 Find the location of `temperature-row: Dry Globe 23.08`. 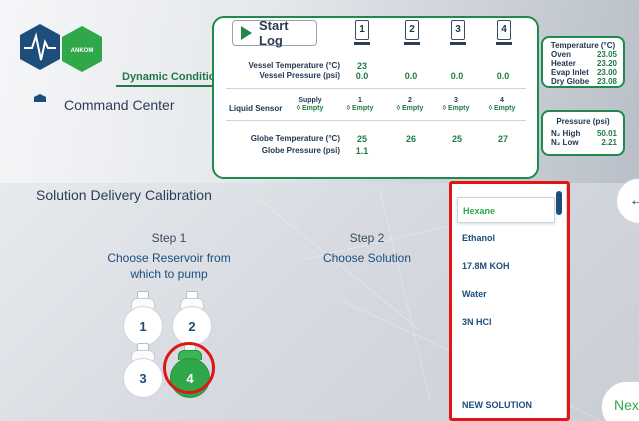

temperature-row: Dry Globe 23.08 is located at coordinates (583, 81).